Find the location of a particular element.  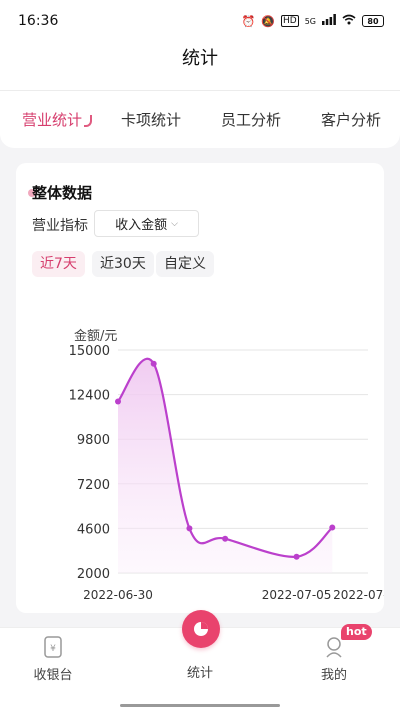

range-custom: 自定义 is located at coordinates (185, 264).